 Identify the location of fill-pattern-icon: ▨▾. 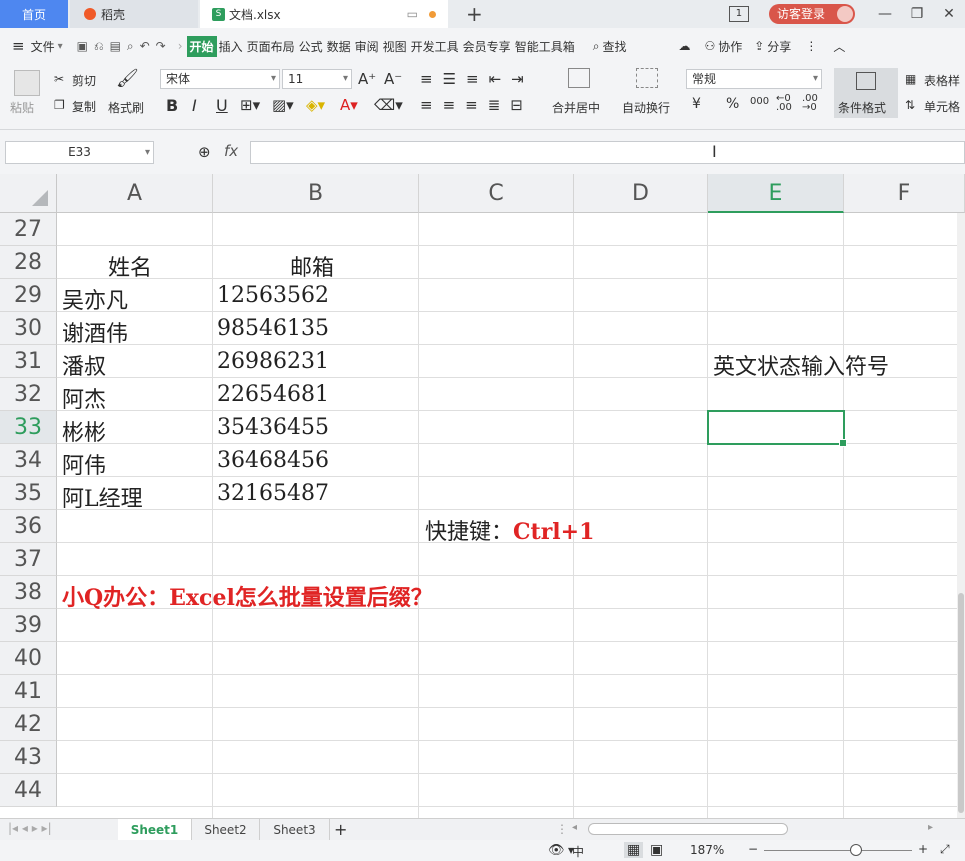
(283, 105).